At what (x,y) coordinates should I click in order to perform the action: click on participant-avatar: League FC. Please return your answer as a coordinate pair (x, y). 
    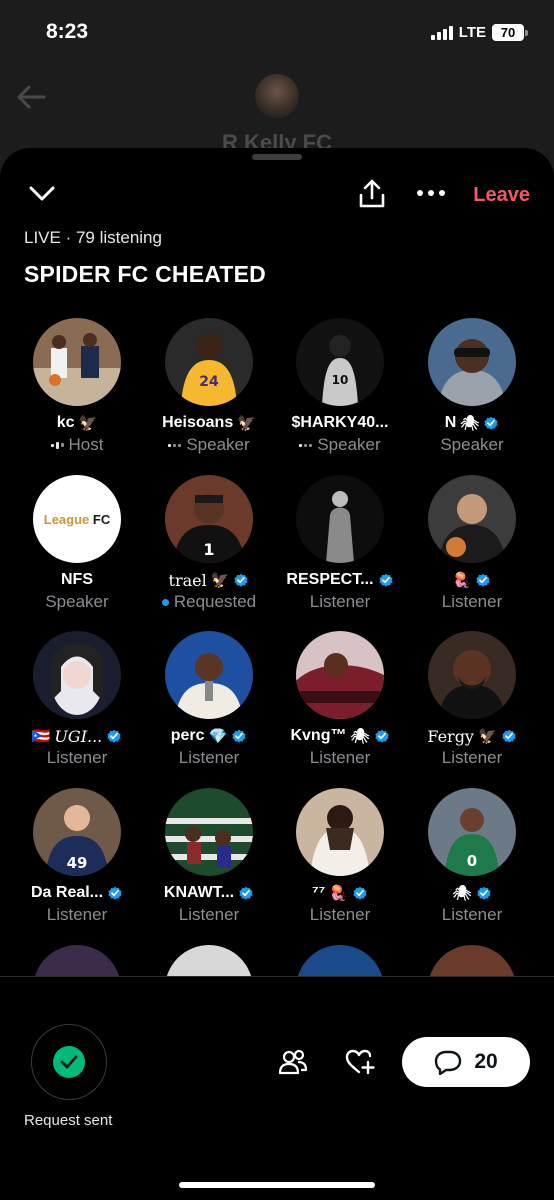
    Looking at the image, I should click on (77, 519).